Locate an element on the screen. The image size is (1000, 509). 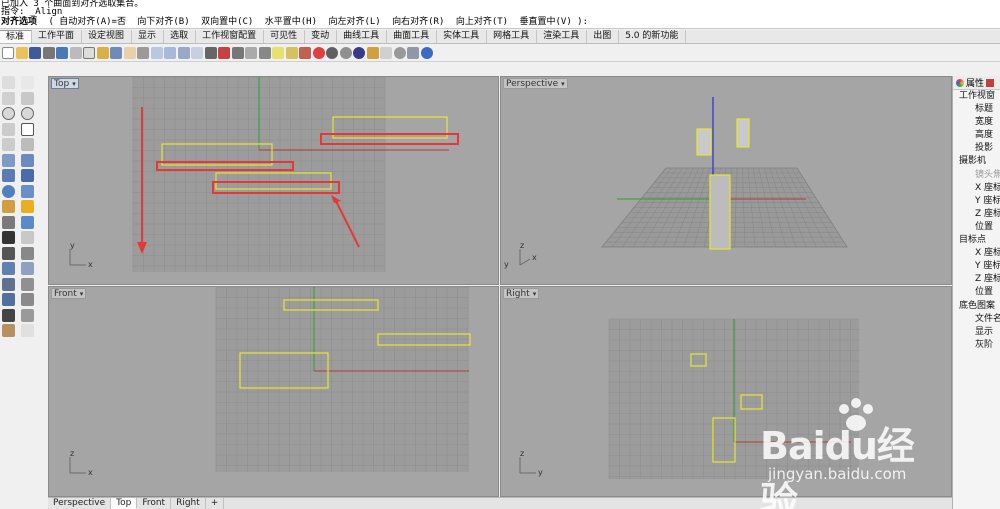
new-file-icon is located at coordinates (8, 53).